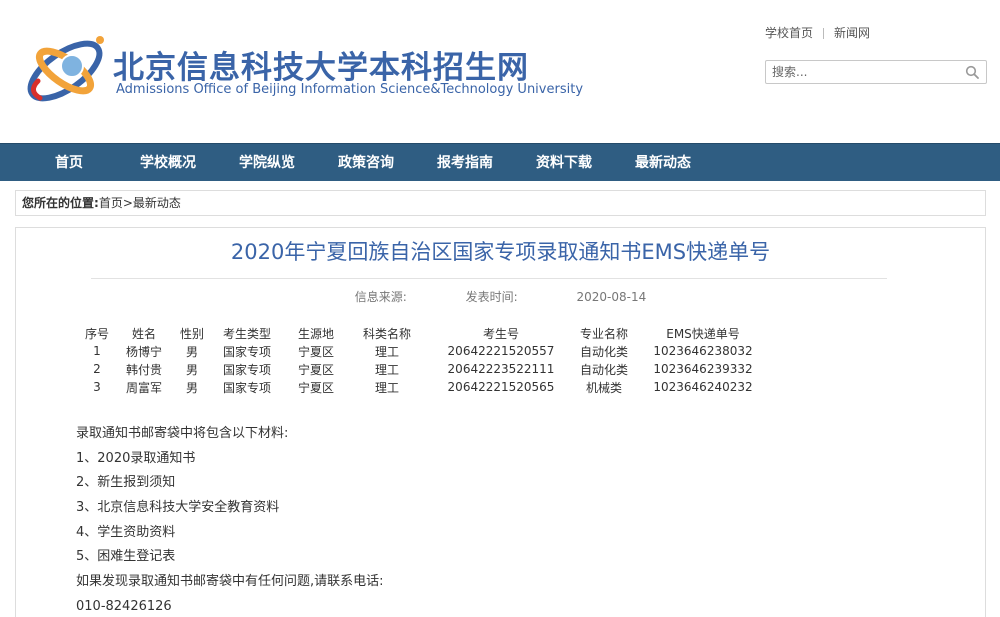 This screenshot has height=617, width=1000. What do you see at coordinates (136, 458) in the screenshot?
I see `body-paragraph: 1、2020录取通知书` at bounding box center [136, 458].